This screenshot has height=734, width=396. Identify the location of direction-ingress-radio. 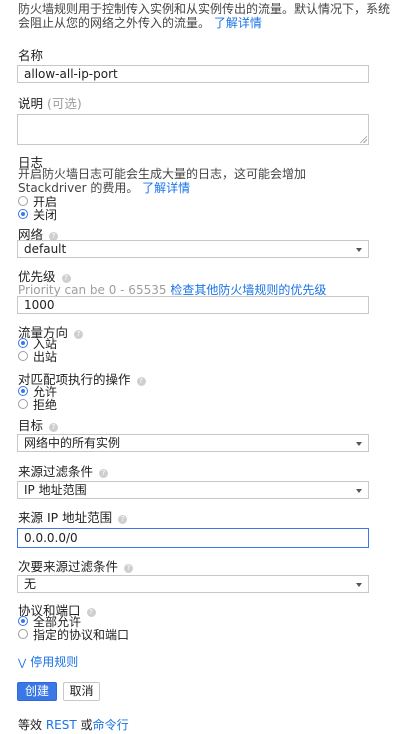
(23, 343).